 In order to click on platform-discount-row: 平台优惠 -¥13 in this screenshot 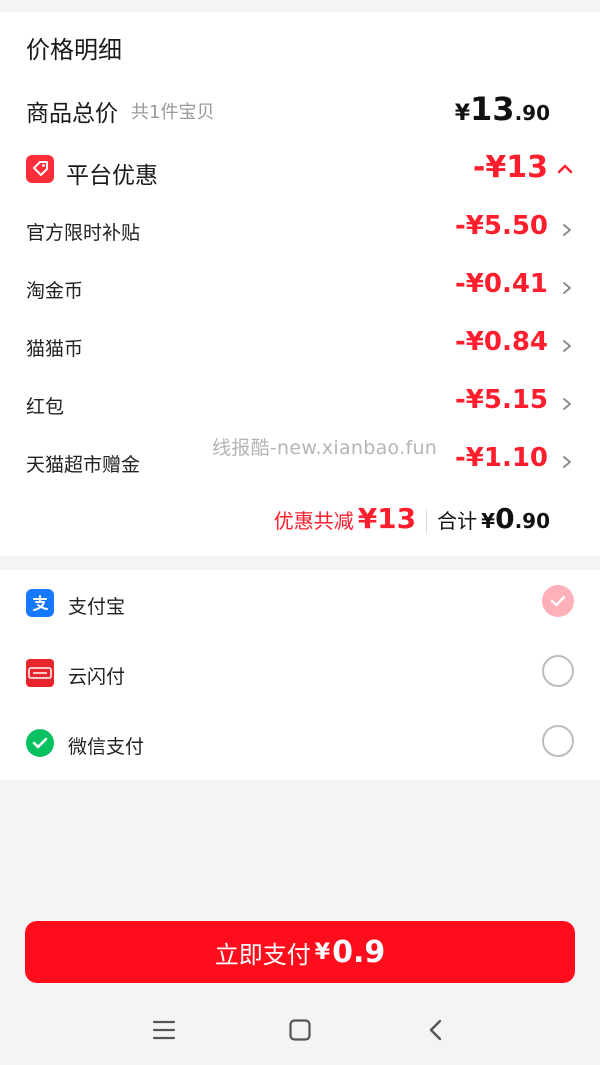, I will do `click(300, 171)`.